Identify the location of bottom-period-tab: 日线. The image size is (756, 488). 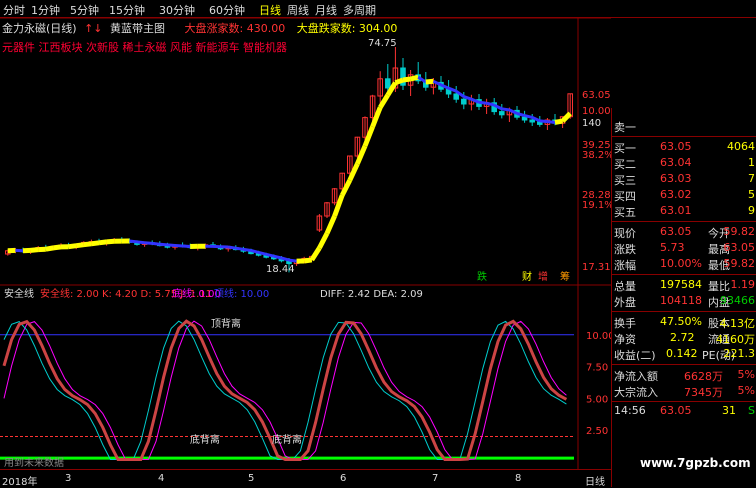
(595, 480).